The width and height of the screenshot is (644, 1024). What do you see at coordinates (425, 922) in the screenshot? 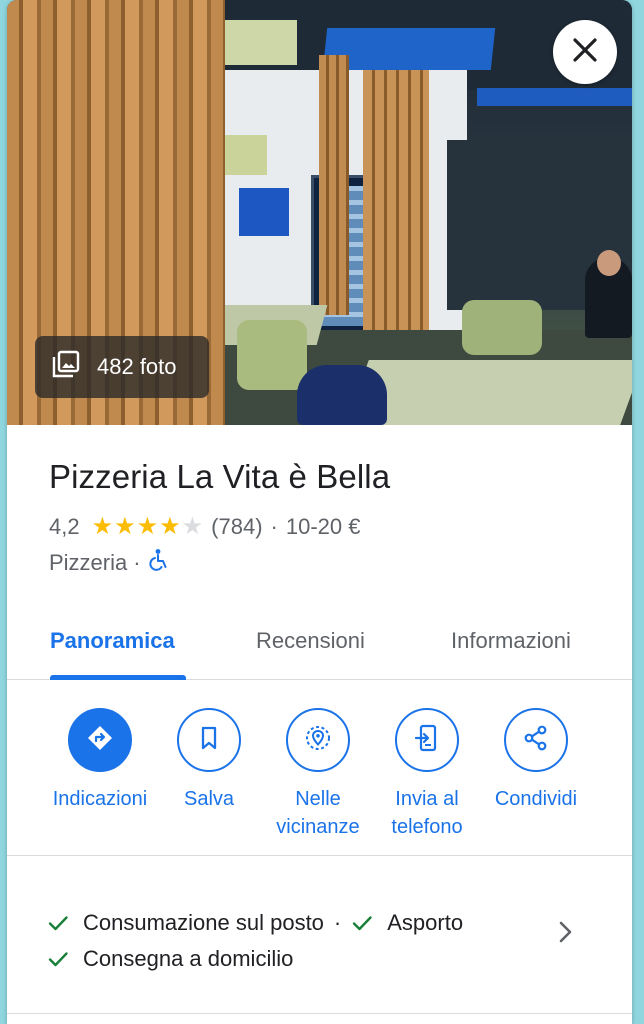
I see `takeaway-option: Asporto` at bounding box center [425, 922].